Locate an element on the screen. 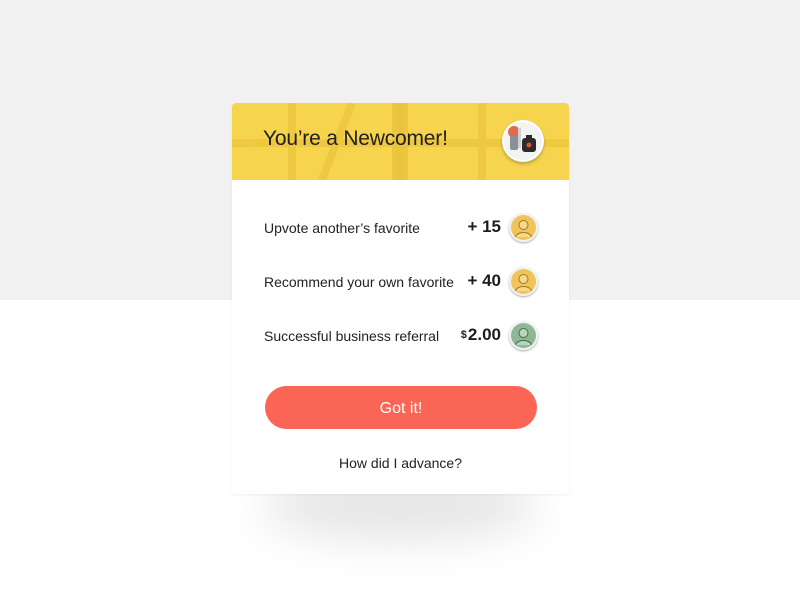  reward-label: Successful business referral is located at coordinates (352, 336).